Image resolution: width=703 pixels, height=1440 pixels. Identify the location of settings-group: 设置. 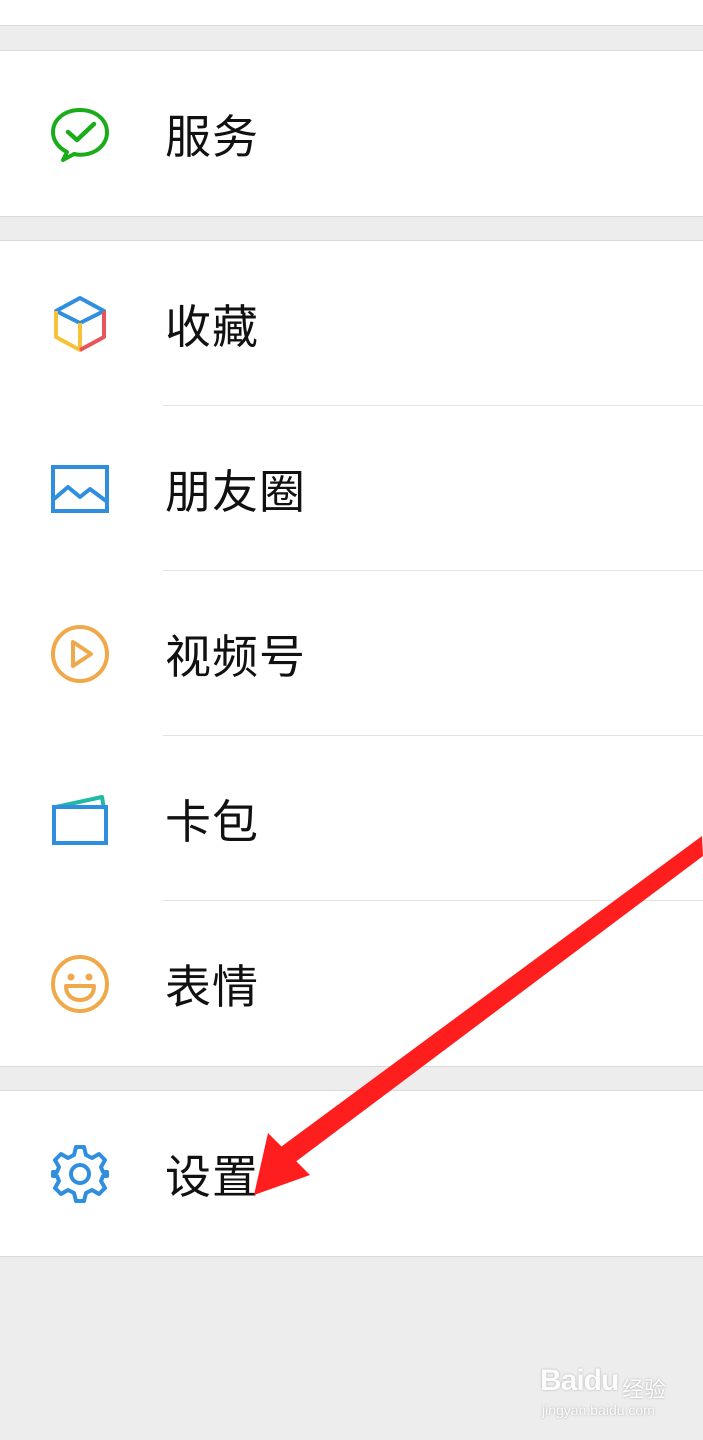
(351, 1173).